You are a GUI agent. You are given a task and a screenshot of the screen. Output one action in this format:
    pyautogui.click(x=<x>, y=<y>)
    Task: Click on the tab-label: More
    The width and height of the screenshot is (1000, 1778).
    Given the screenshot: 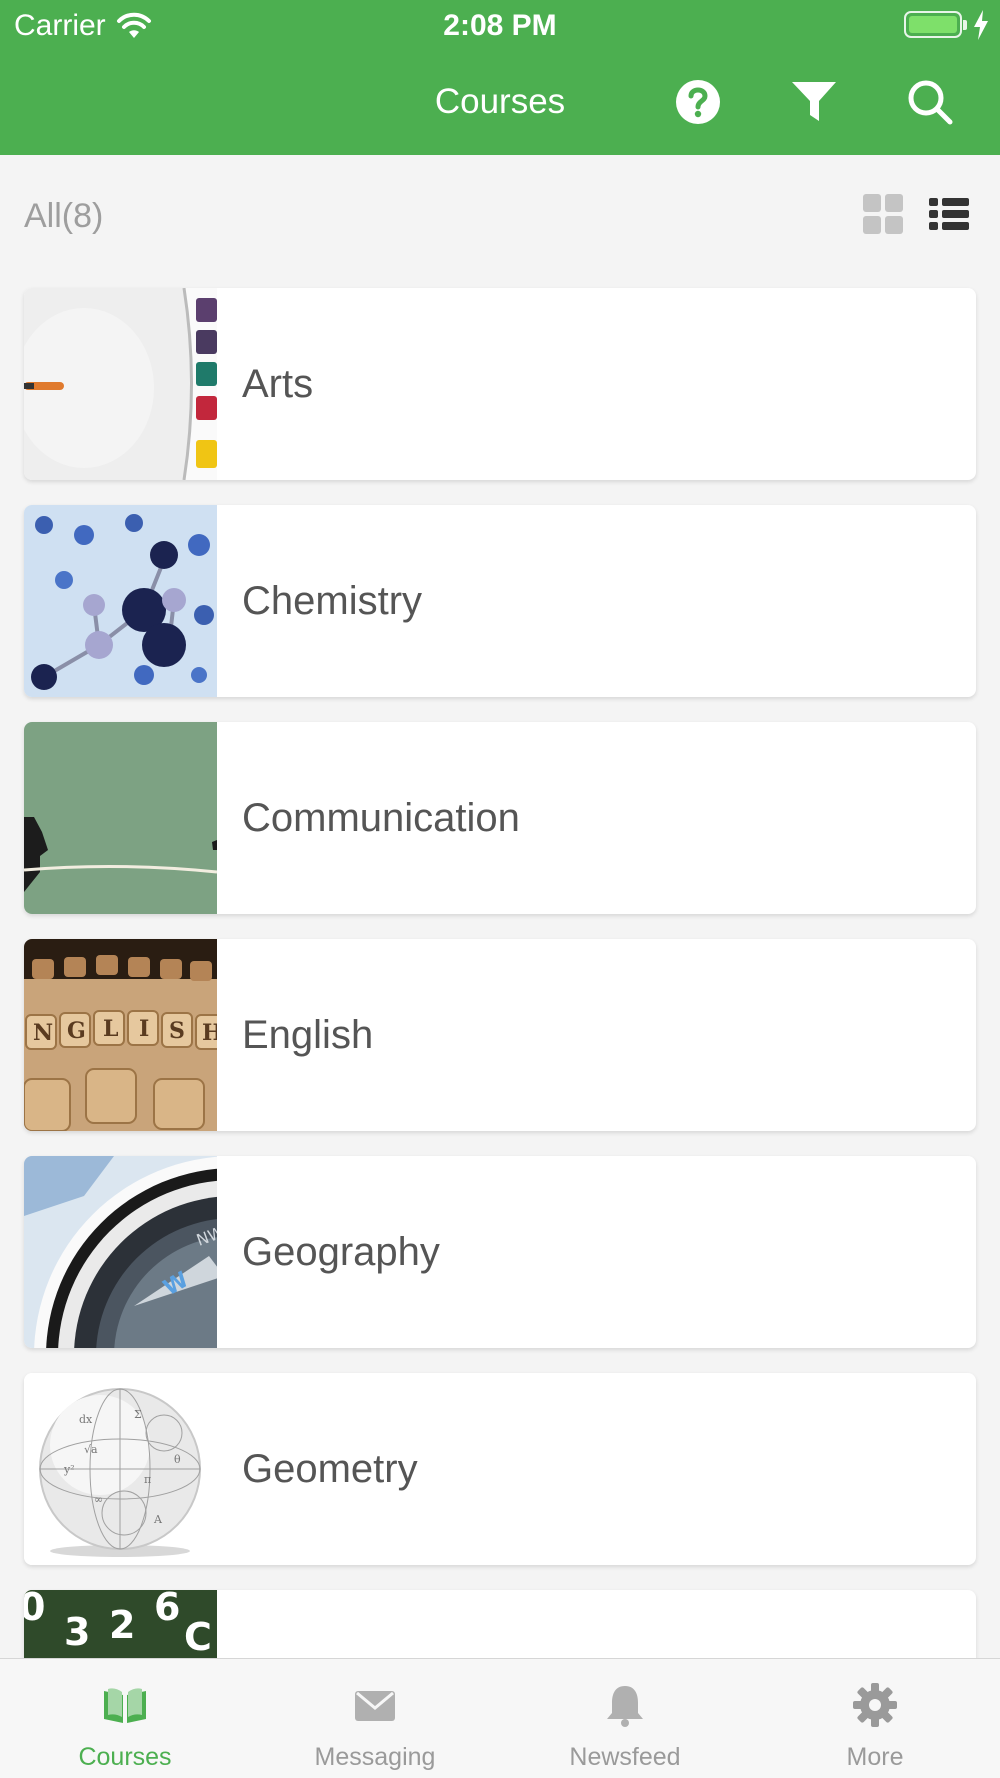 What is the action you would take?
    pyautogui.click(x=875, y=1757)
    